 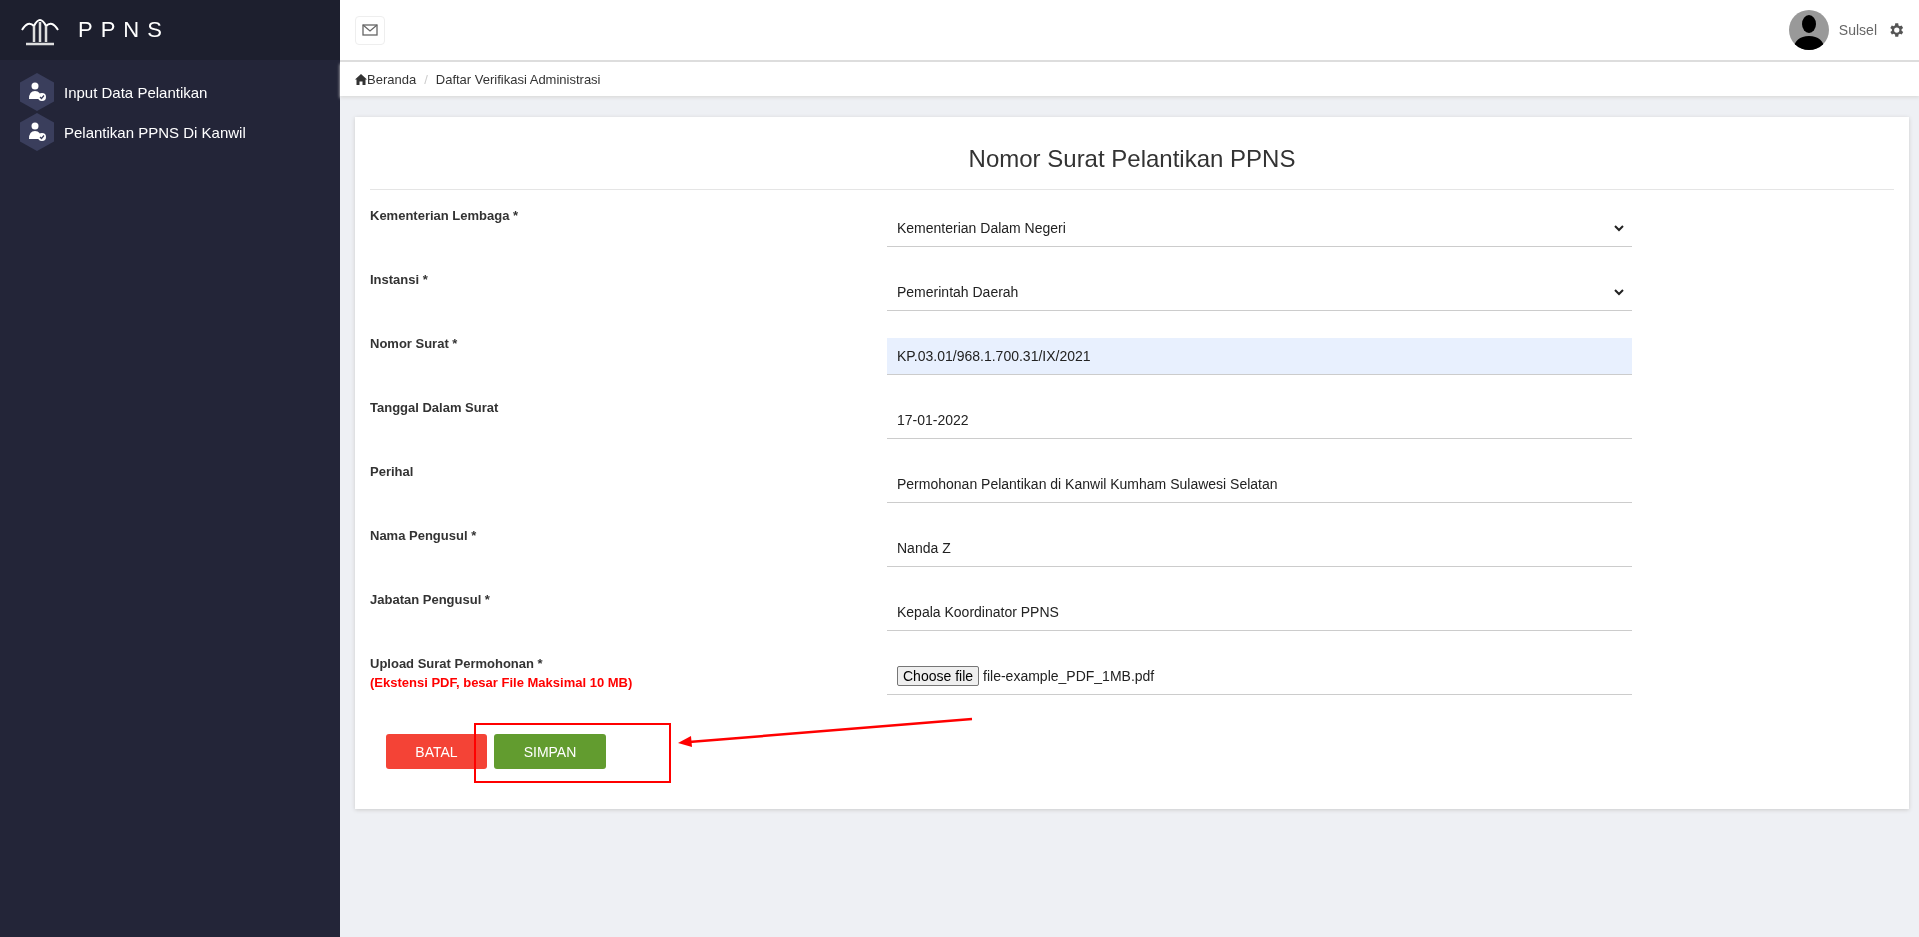 What do you see at coordinates (457, 663) in the screenshot?
I see `field-label: Upload Surat Permohonan *` at bounding box center [457, 663].